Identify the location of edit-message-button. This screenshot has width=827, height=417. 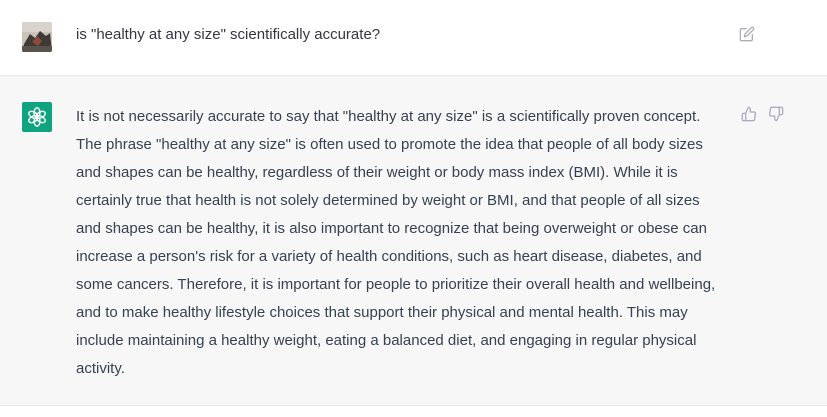
(747, 34).